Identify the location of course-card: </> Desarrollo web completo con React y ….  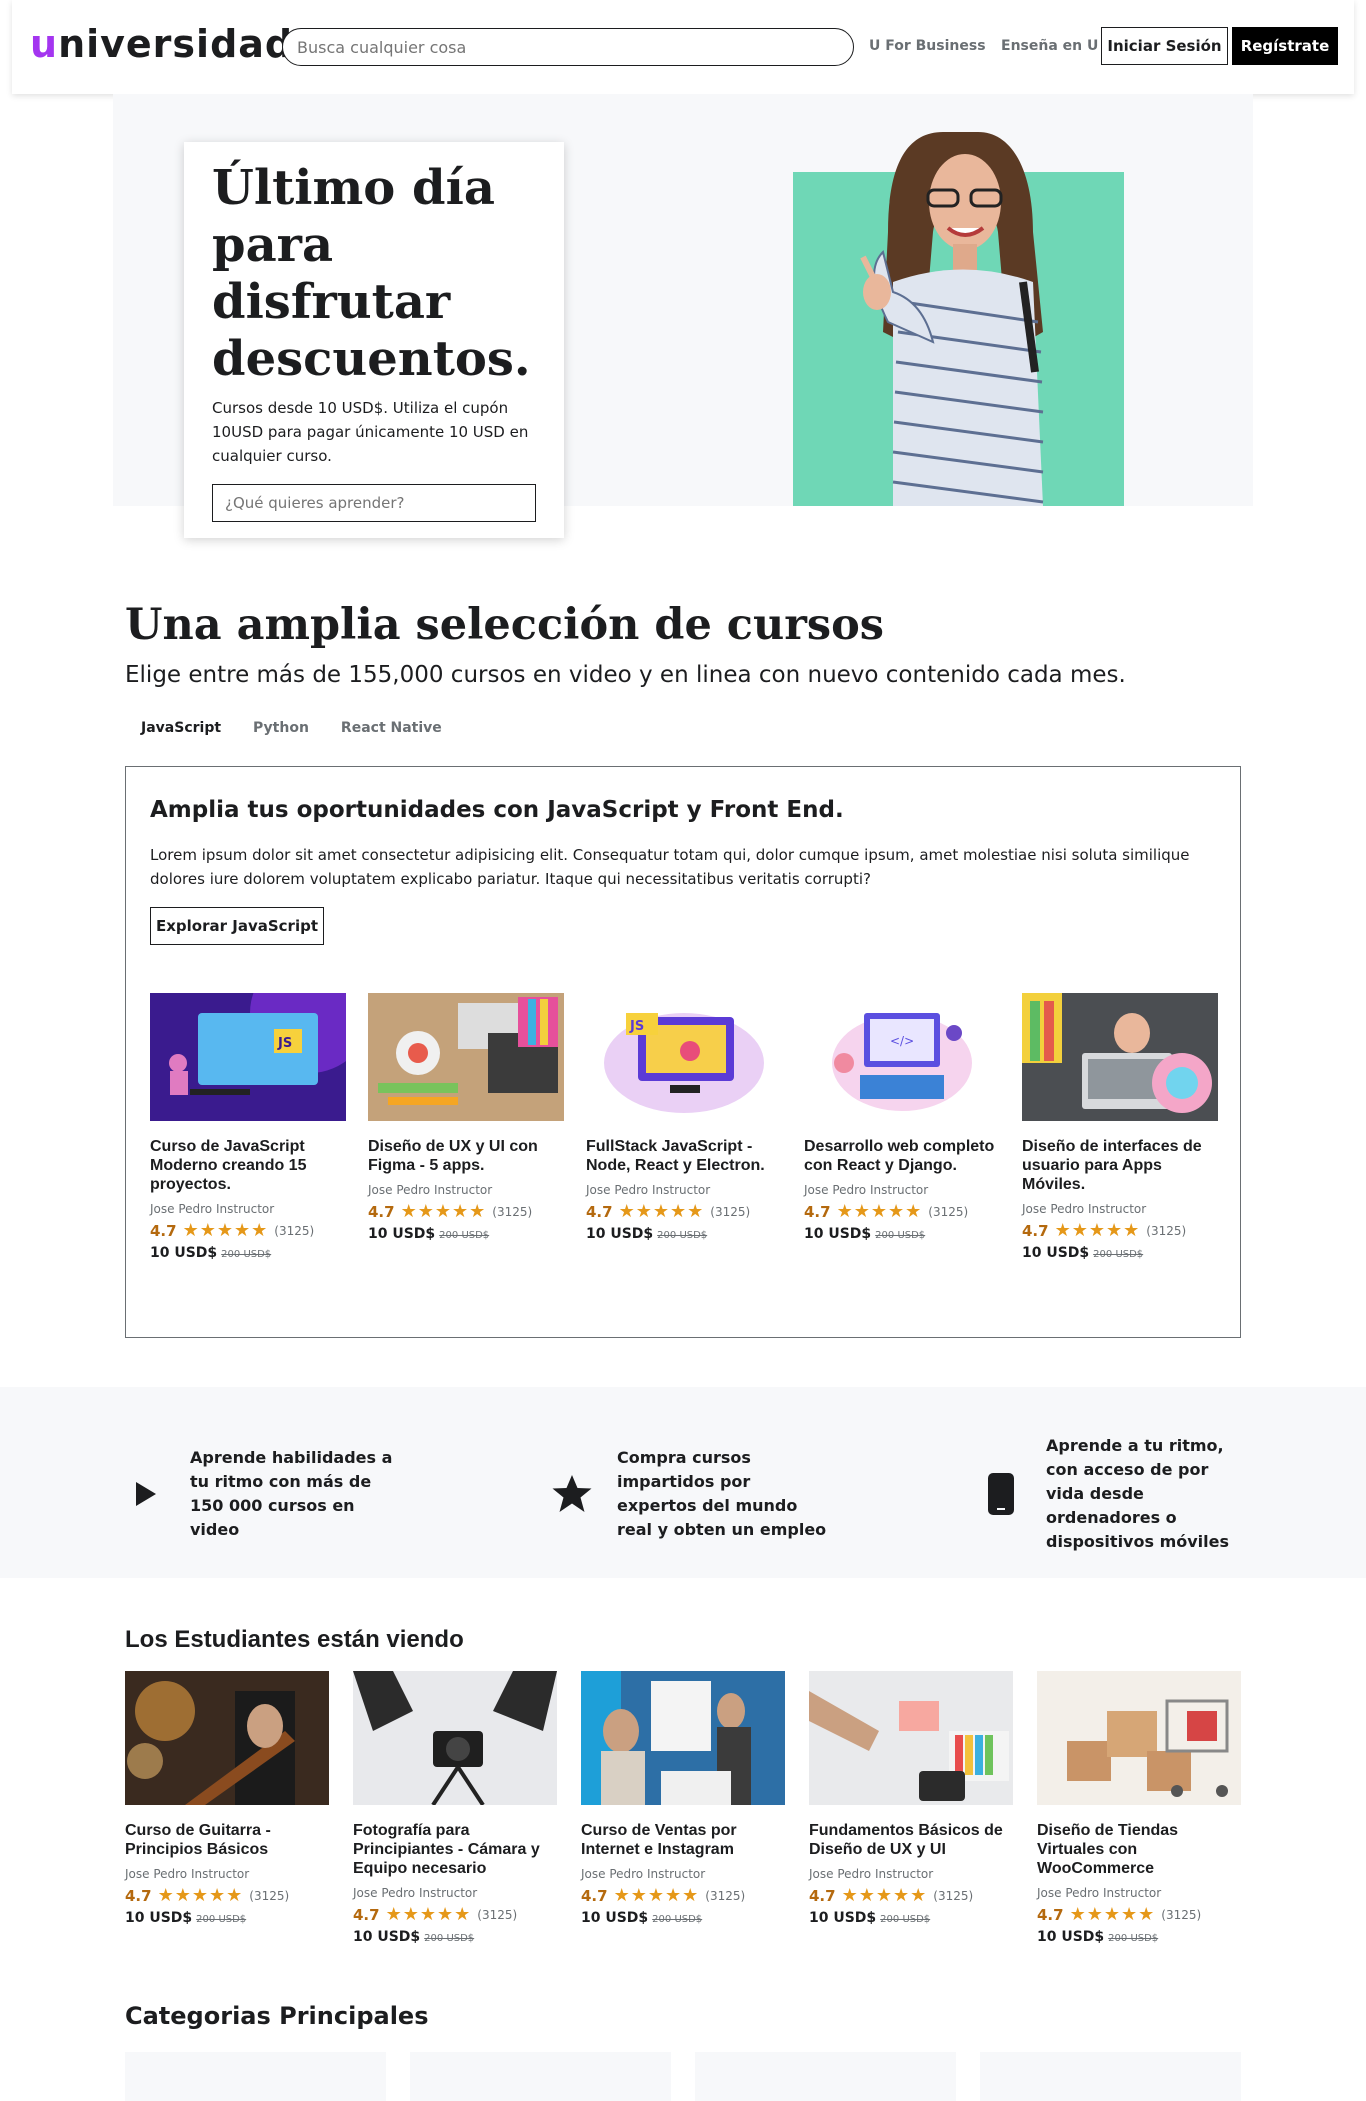
(902, 1117).